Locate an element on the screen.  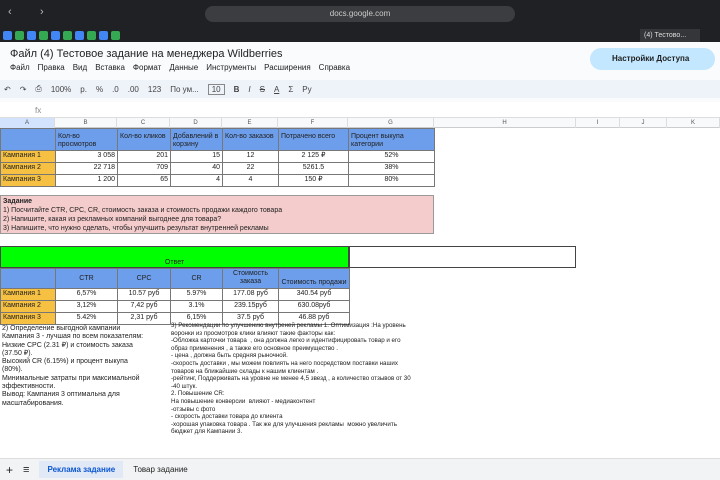
menu-file: Файл is located at coordinates (20, 67).